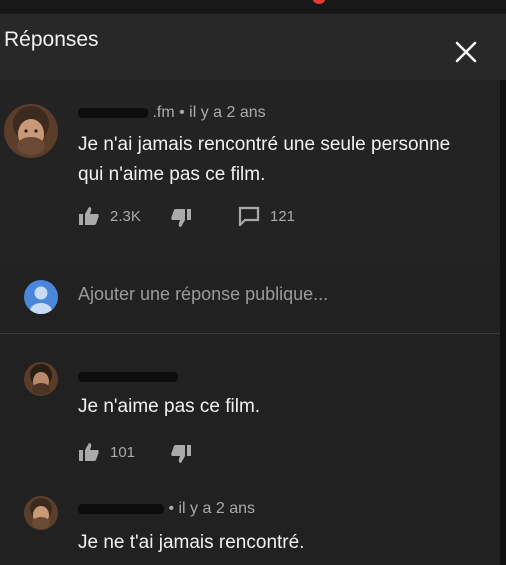  Describe the element at coordinates (125, 216) in the screenshot. I see `like-count: 2.3K` at that location.